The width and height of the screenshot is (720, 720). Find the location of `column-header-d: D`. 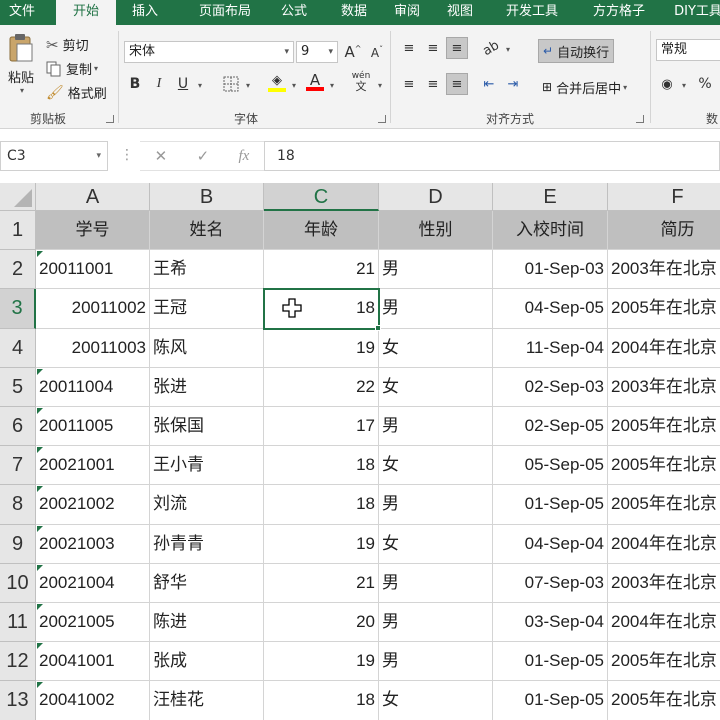

column-header-d: D is located at coordinates (436, 197).